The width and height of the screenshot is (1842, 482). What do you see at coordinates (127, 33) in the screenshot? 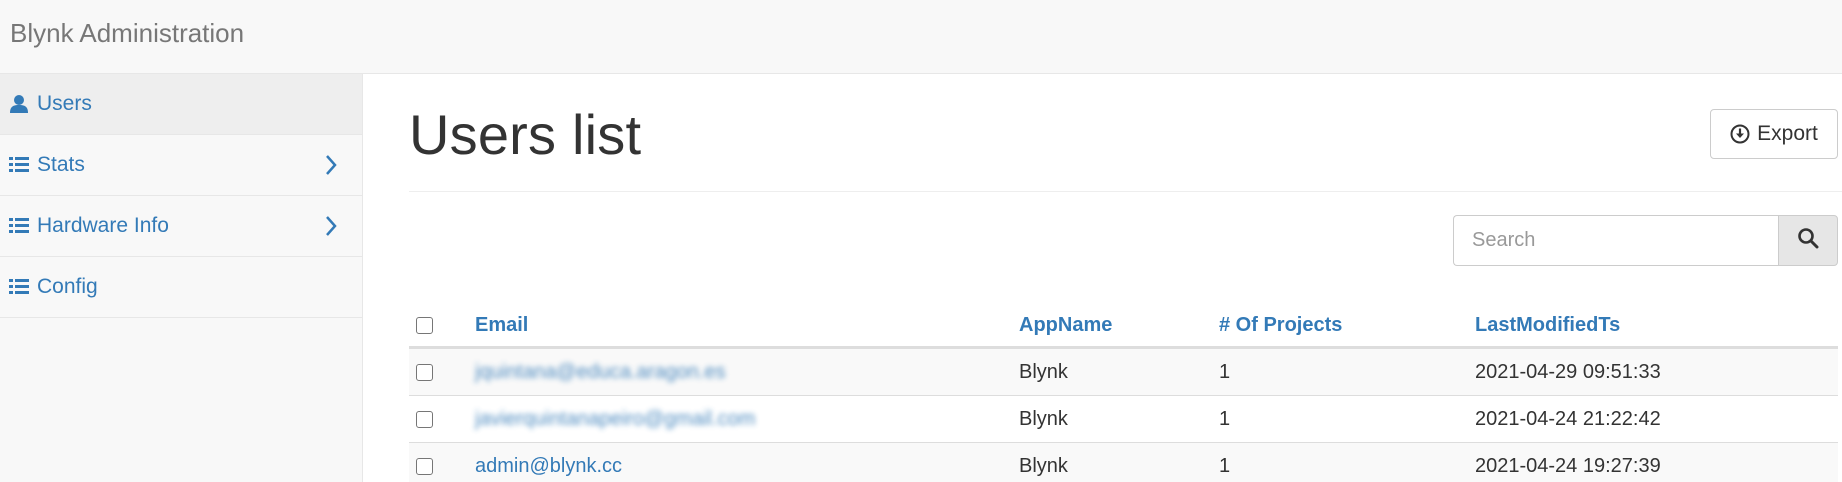
I see `brand-title: Blynk Administration` at bounding box center [127, 33].